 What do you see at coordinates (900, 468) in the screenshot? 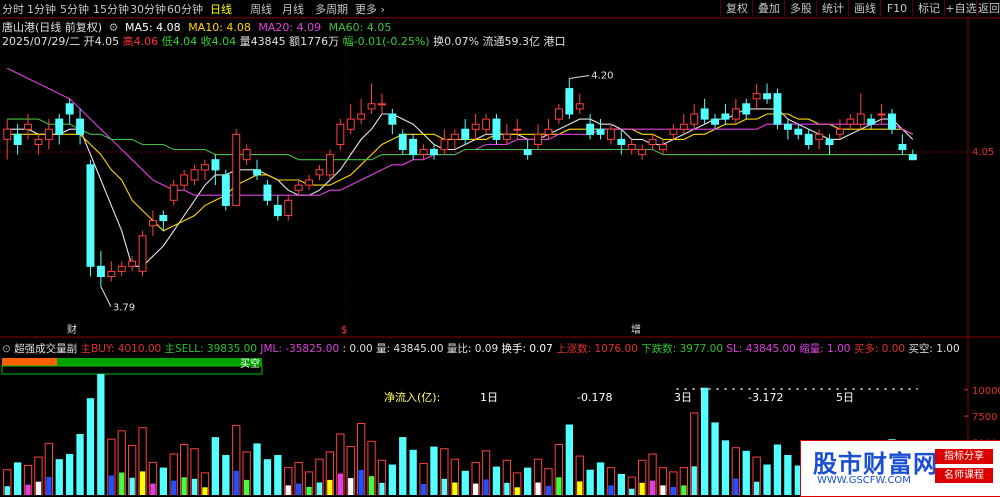
I see `watermark-banner: 股市财富网 WWW.GSCFW.COM 指标分享 名师课程` at bounding box center [900, 468].